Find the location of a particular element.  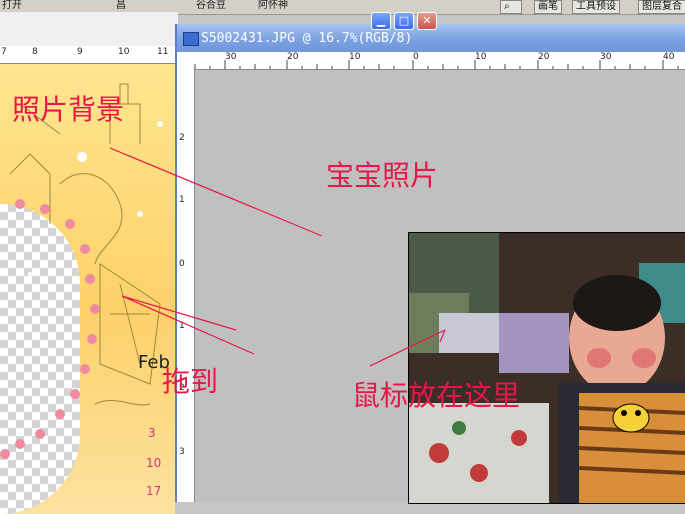

label-put-mouse-here: 鼠标放在这里 is located at coordinates (436, 395).